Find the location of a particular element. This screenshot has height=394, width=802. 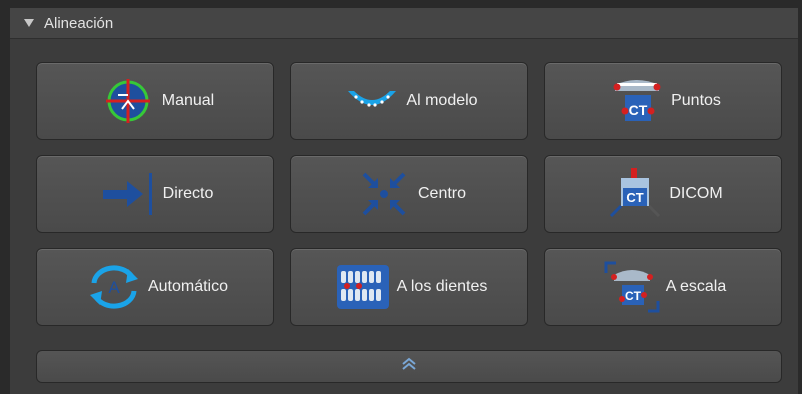

ct-dicom-icon: CT is located at coordinates (635, 194).